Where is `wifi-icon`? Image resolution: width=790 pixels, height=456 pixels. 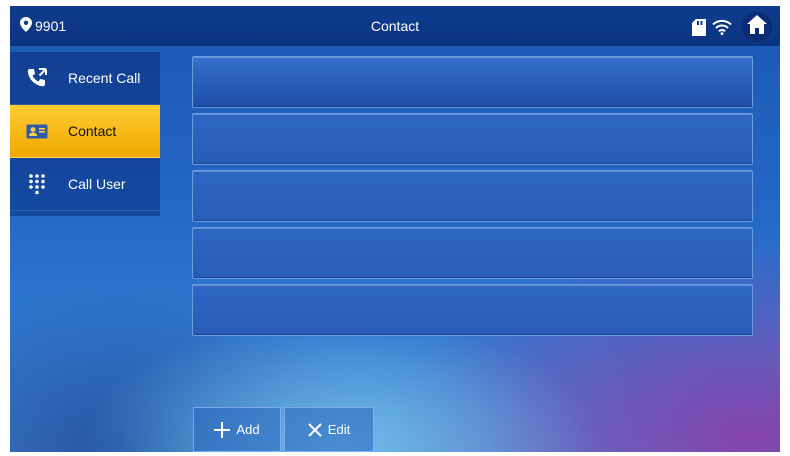
wifi-icon is located at coordinates (722, 27).